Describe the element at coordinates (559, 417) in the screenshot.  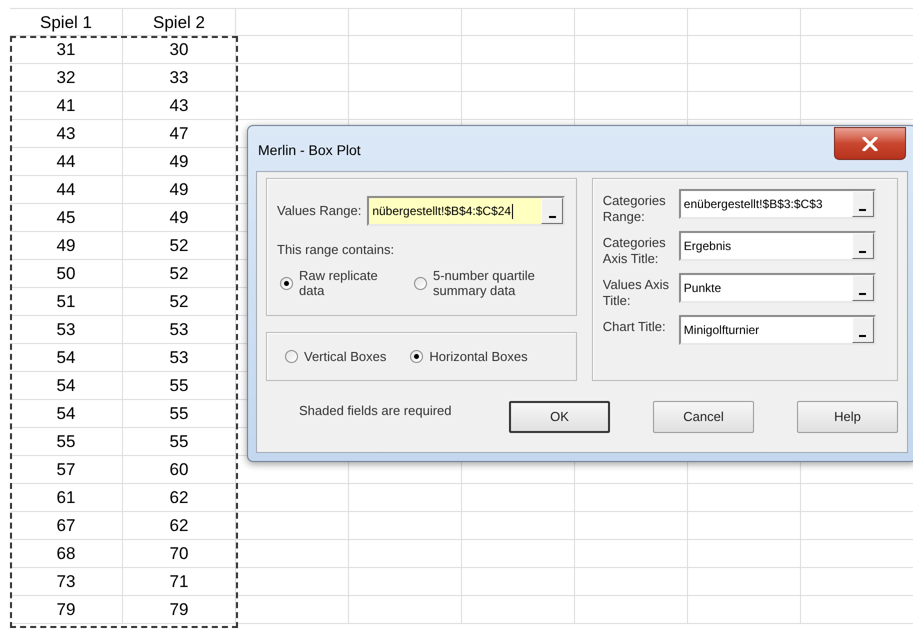
I see `dialog-button: OK` at that location.